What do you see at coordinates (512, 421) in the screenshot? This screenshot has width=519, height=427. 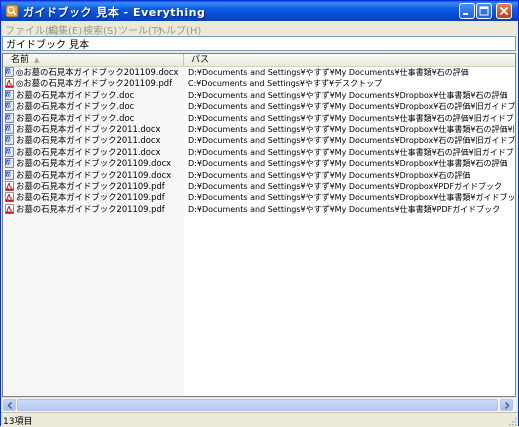 I see `resize-grip-icon` at bounding box center [512, 421].